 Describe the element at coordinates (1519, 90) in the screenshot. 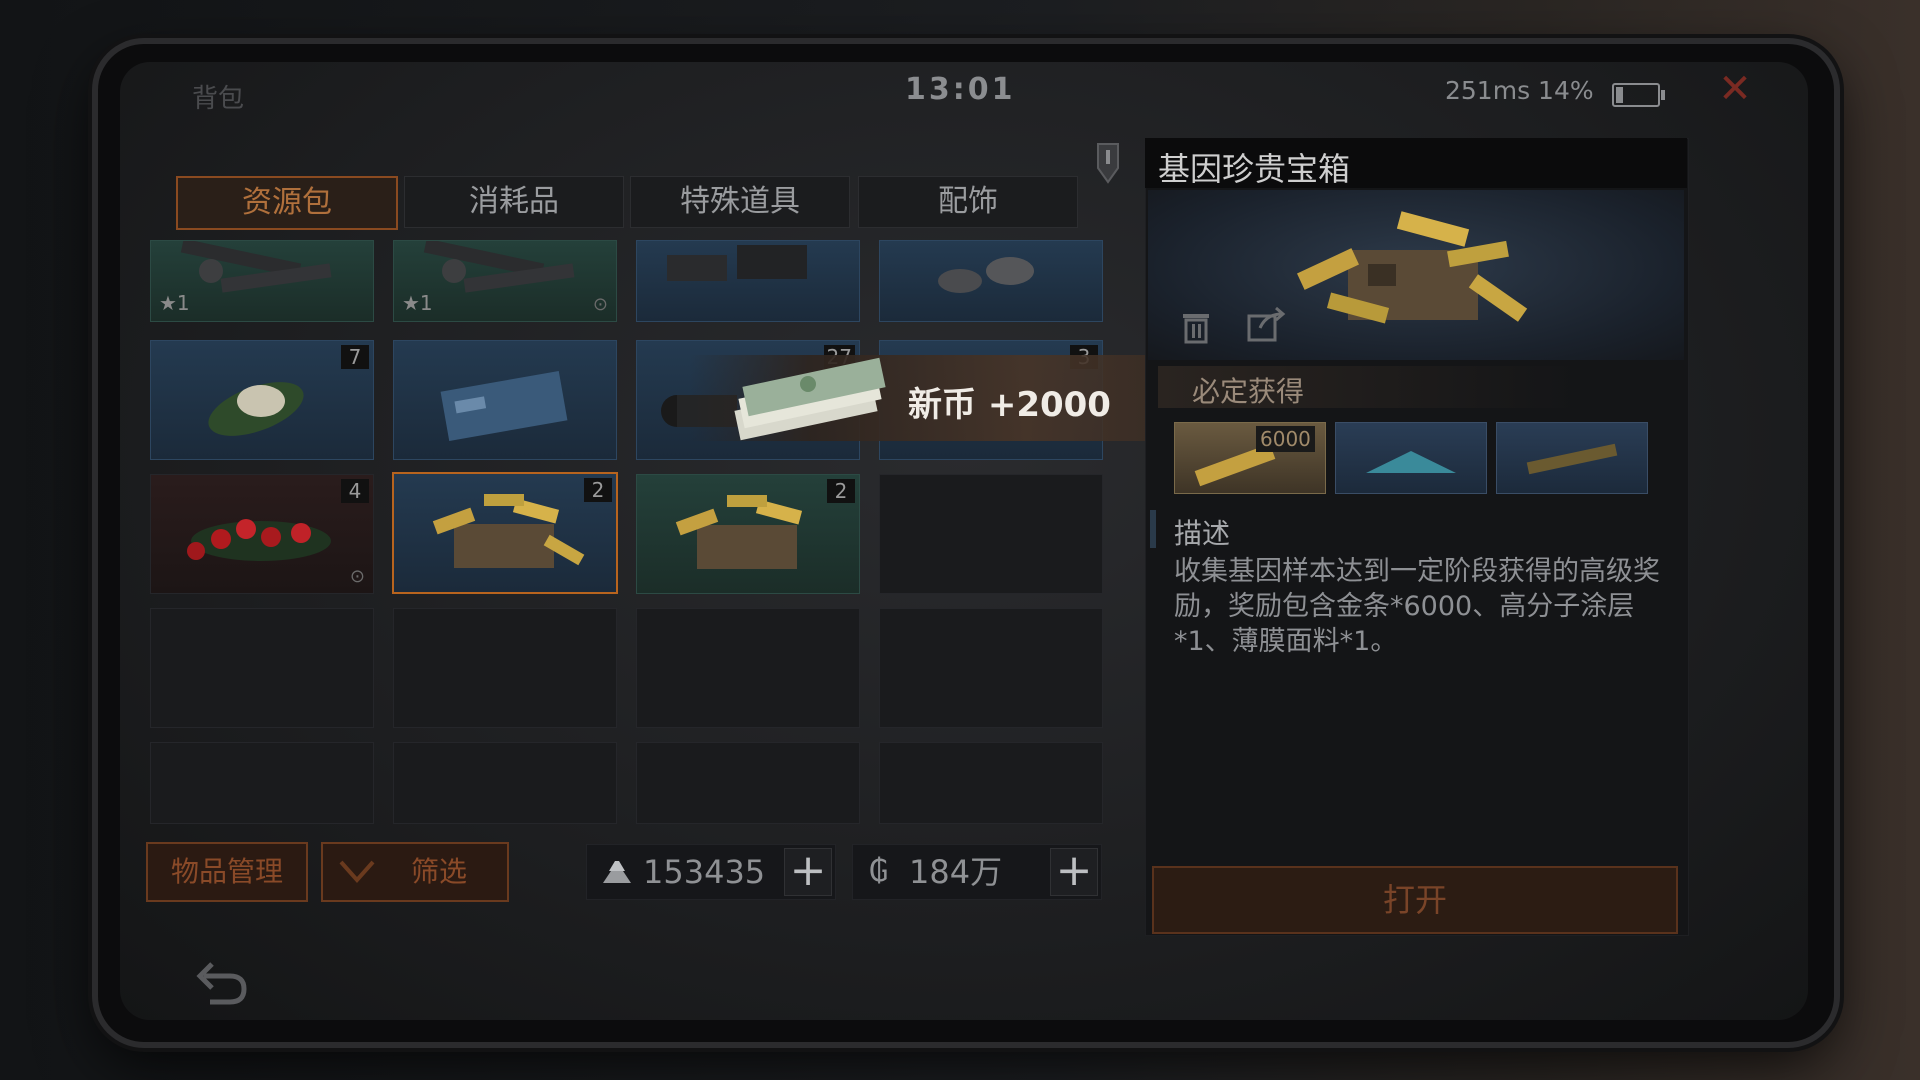

I see `network-status: 251ms 14%` at that location.